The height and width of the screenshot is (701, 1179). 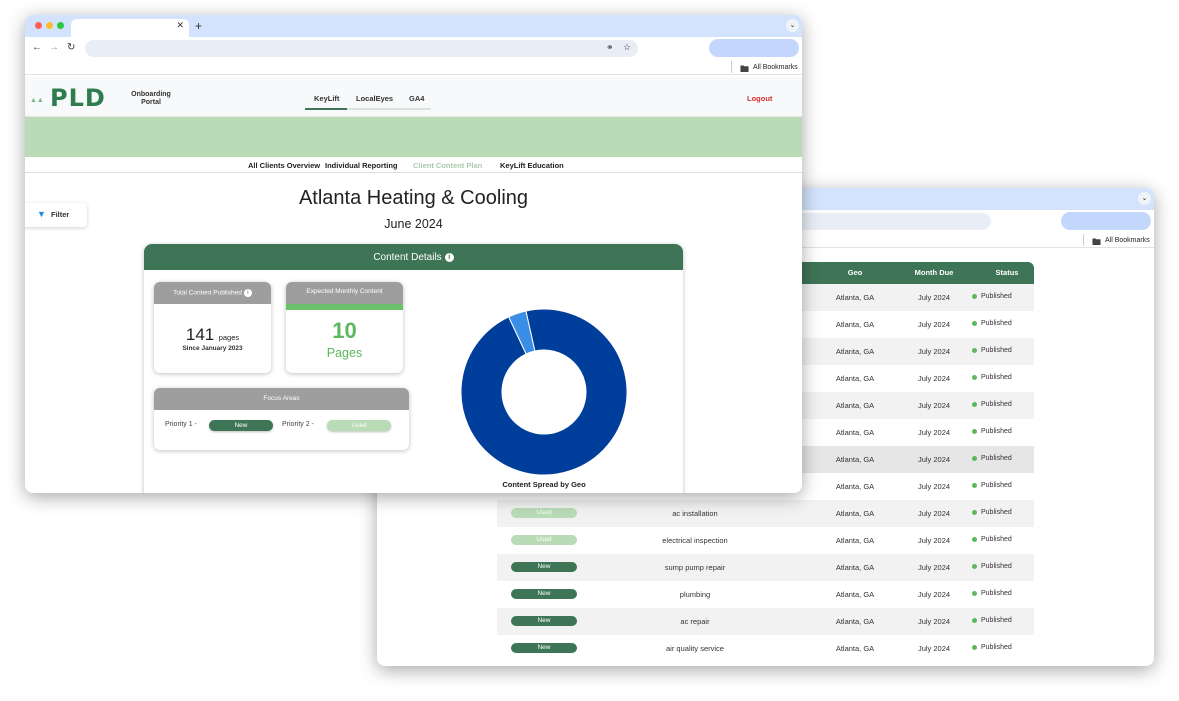 I want to click on total-content-label: Total Content Published i, so click(x=212, y=293).